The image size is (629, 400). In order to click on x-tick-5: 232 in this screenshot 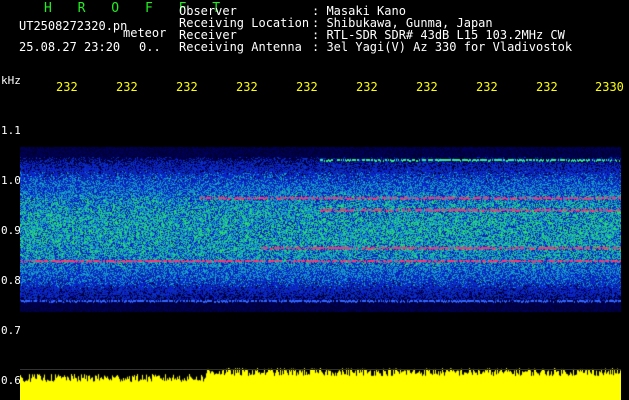, I will do `click(307, 87)`.